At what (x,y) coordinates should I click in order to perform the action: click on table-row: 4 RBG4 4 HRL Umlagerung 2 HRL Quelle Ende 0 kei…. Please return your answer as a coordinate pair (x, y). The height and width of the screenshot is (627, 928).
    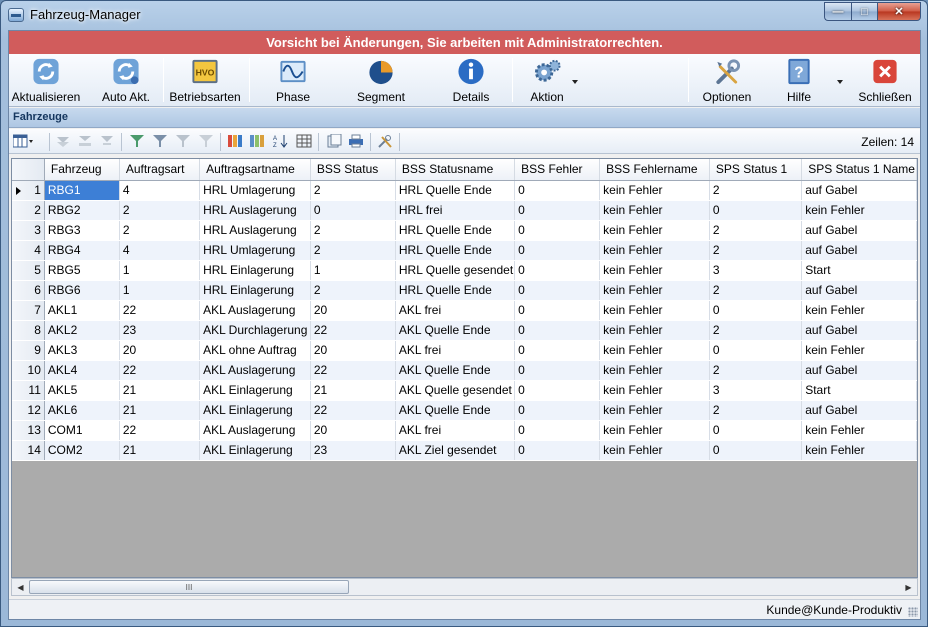
    Looking at the image, I should click on (464, 250).